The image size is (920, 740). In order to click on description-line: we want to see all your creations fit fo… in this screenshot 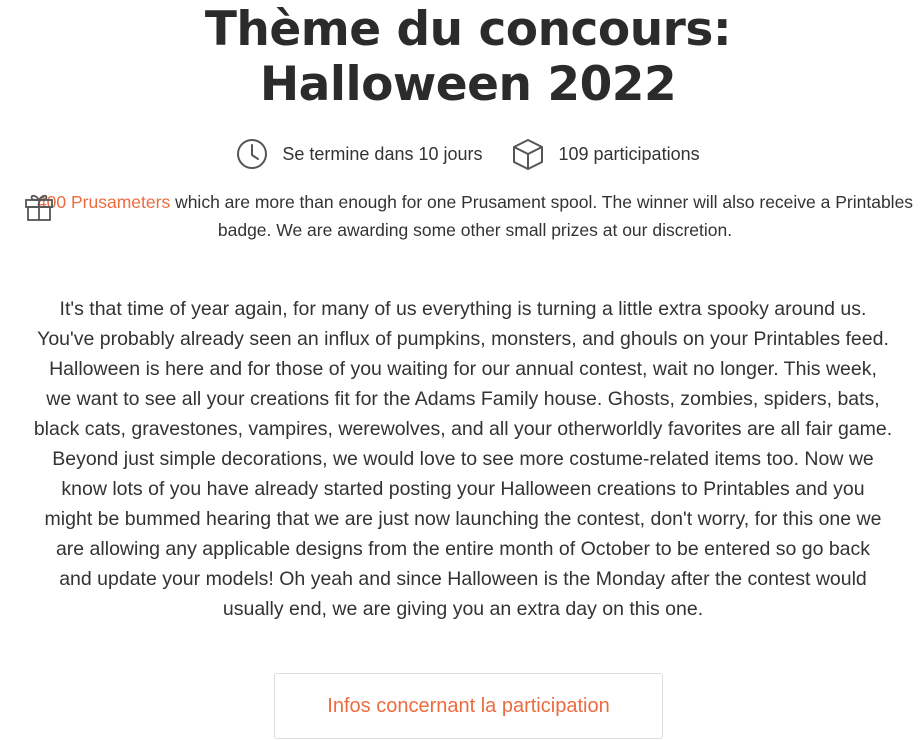, I will do `click(463, 399)`.